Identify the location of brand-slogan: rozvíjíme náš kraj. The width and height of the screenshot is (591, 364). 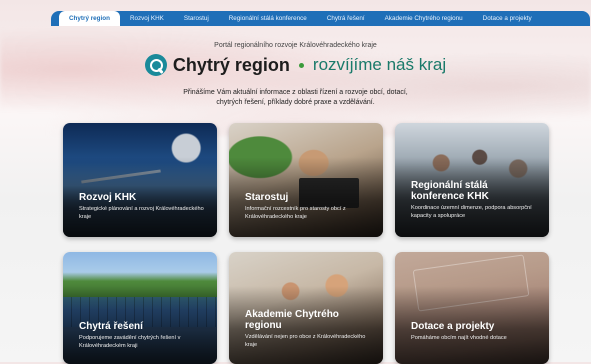
(379, 64).